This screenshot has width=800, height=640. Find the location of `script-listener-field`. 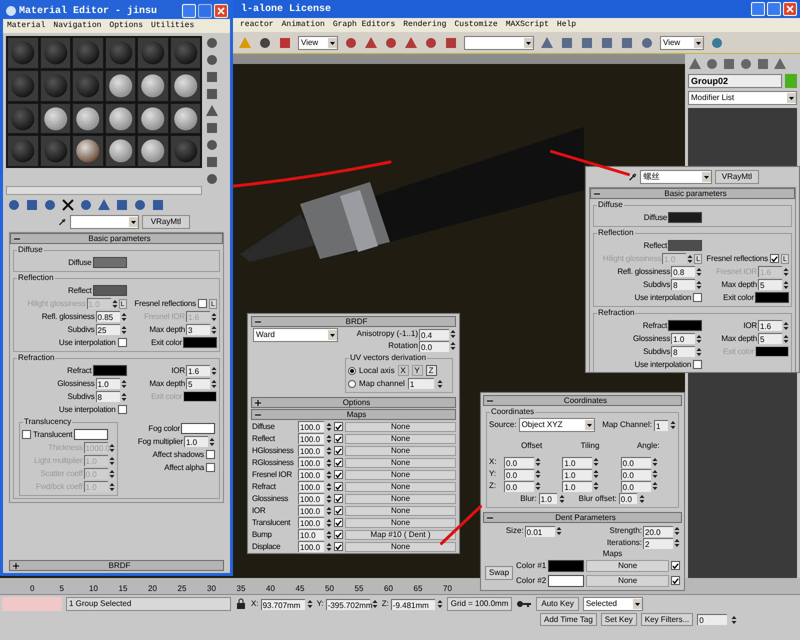

script-listener-field is located at coordinates (32, 604).